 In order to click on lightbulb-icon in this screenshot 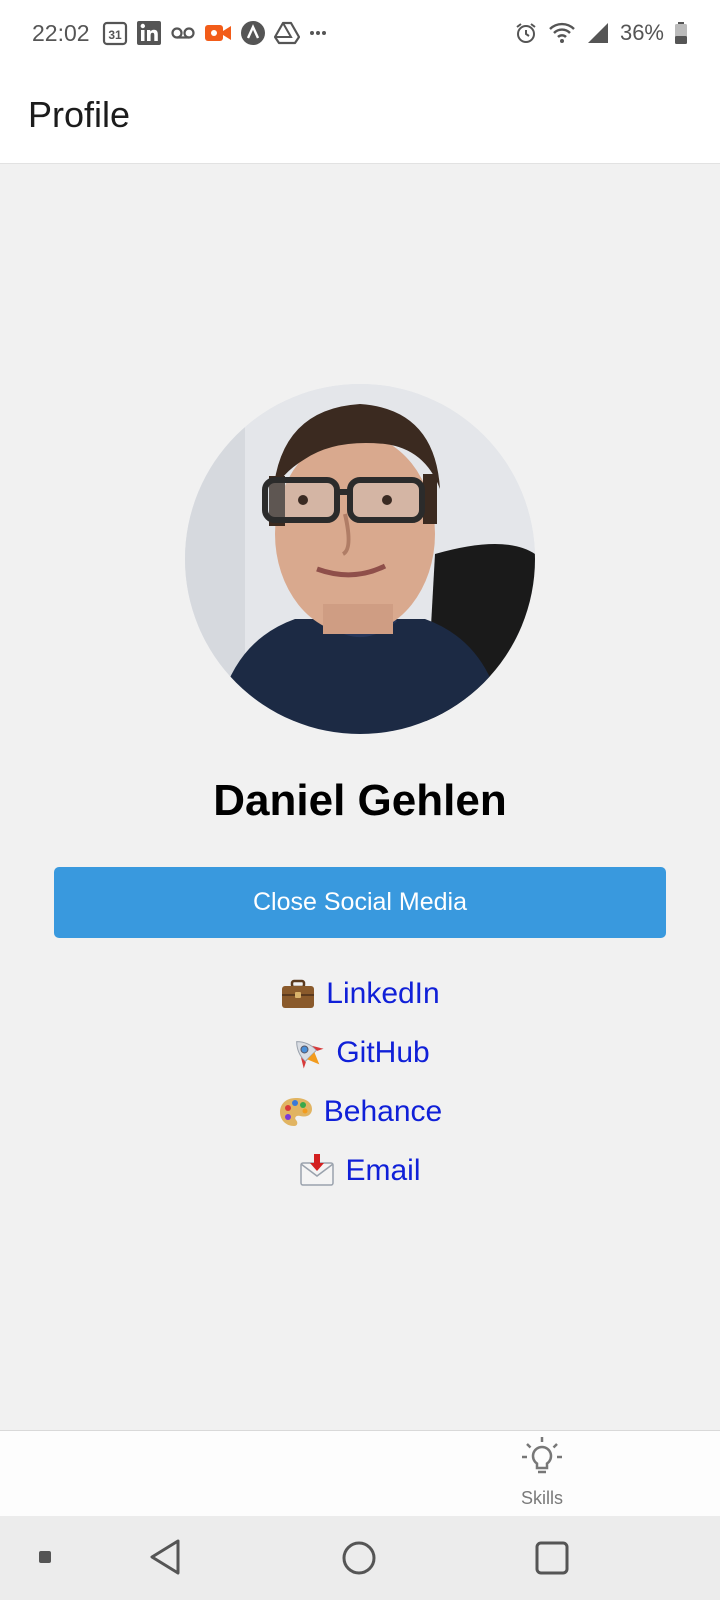, I will do `click(542, 1460)`.